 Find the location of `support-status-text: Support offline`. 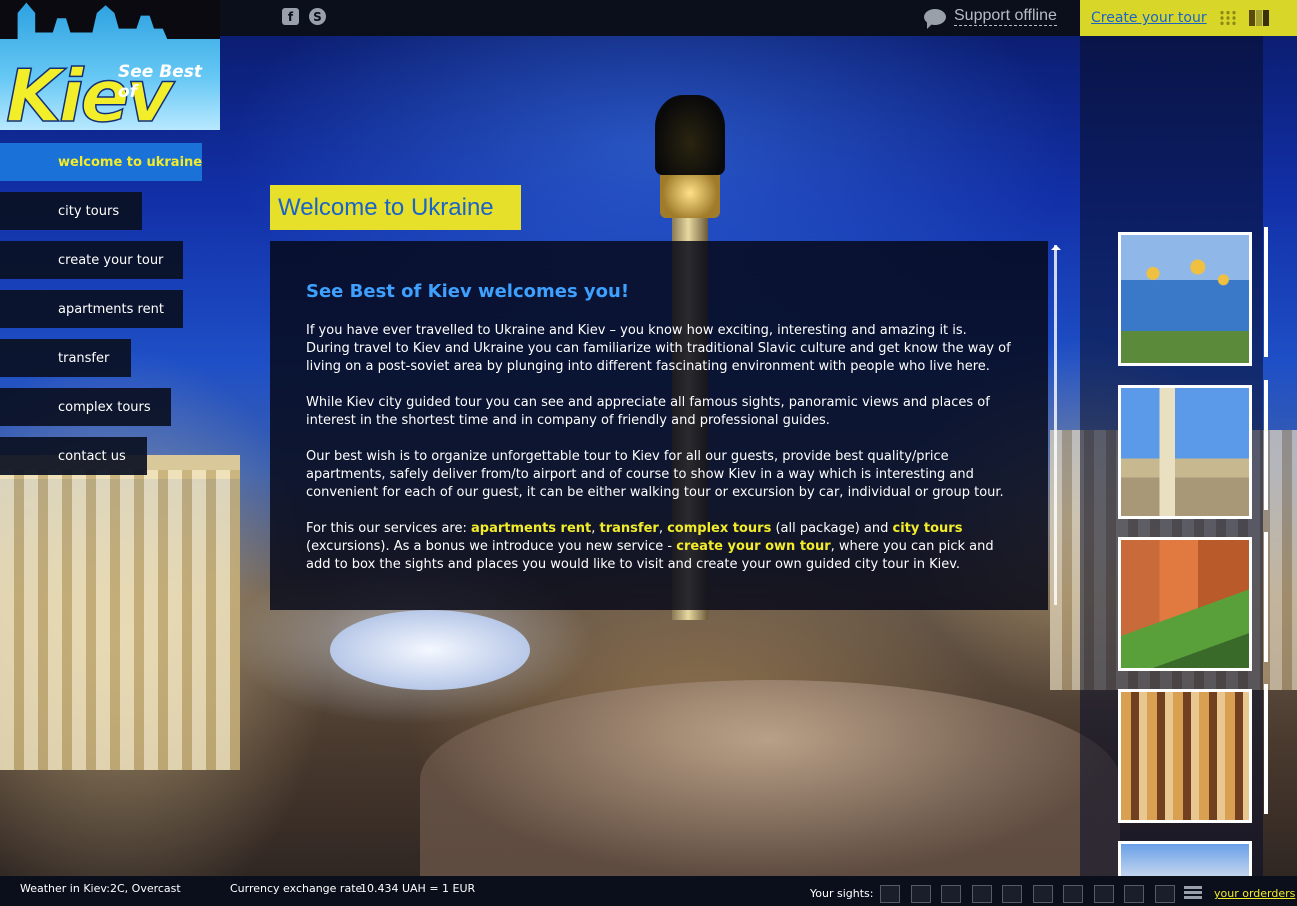

support-status-text: Support offline is located at coordinates (1005, 16).